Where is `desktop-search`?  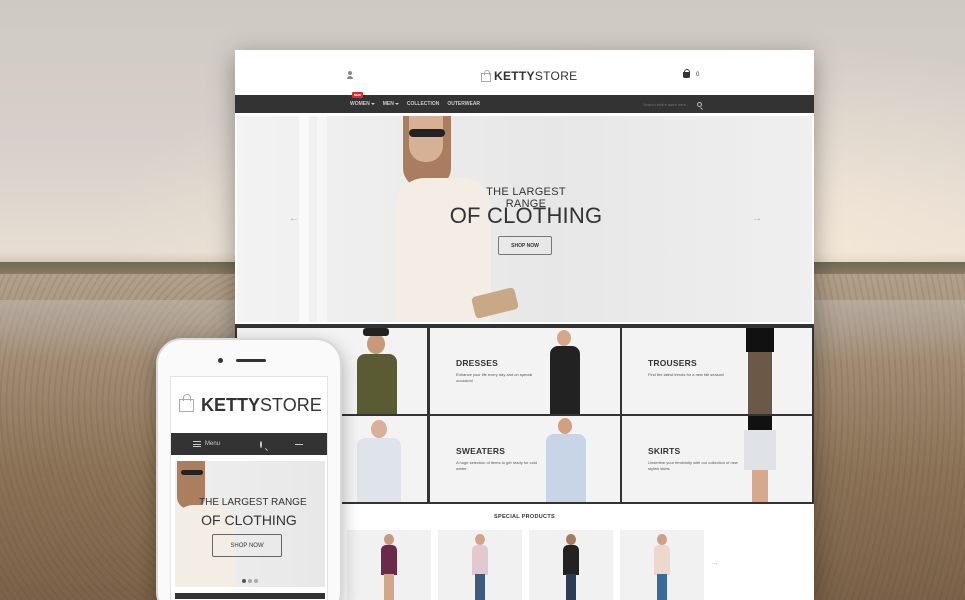
desktop-search is located at coordinates (673, 104).